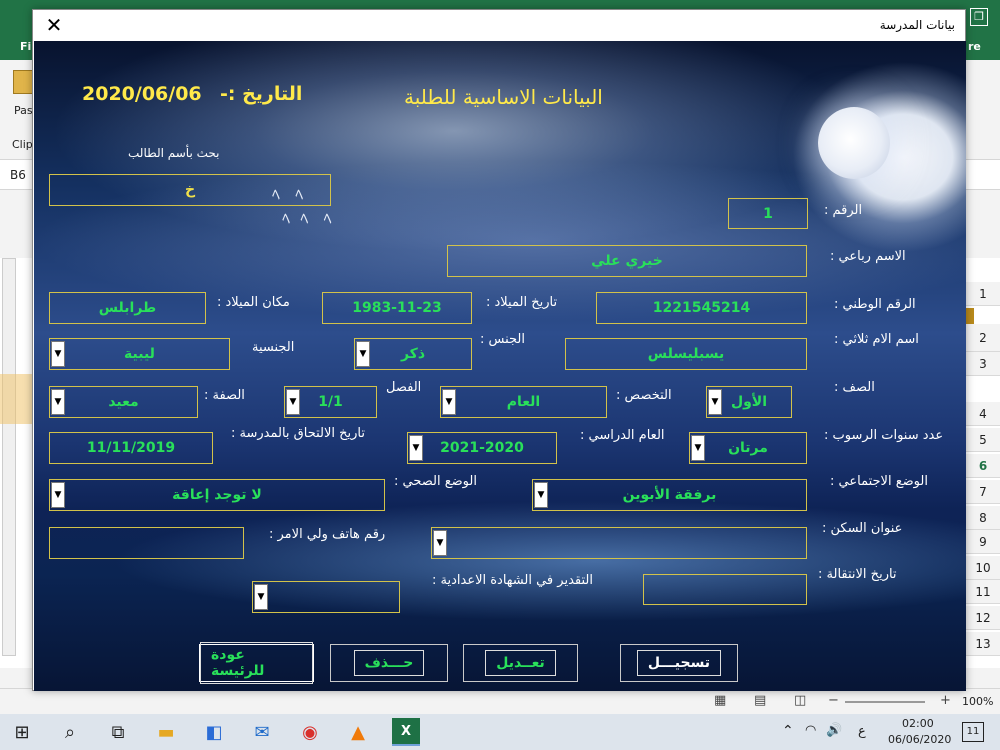 Image resolution: width=1000 pixels, height=750 pixels. Describe the element at coordinates (983, 644) in the screenshot. I see `row-header: 13` at that location.